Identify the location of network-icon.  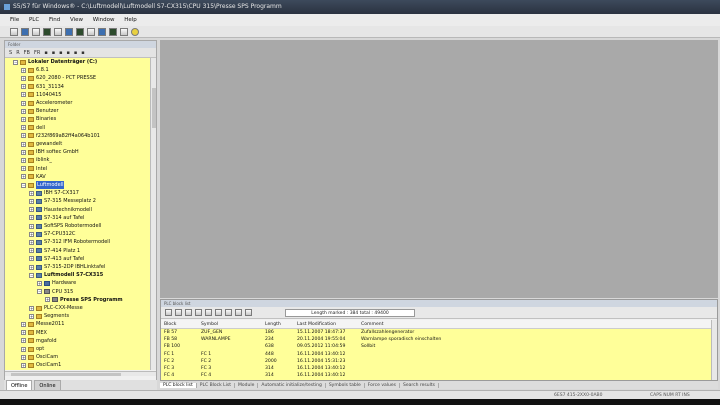
(113, 31).